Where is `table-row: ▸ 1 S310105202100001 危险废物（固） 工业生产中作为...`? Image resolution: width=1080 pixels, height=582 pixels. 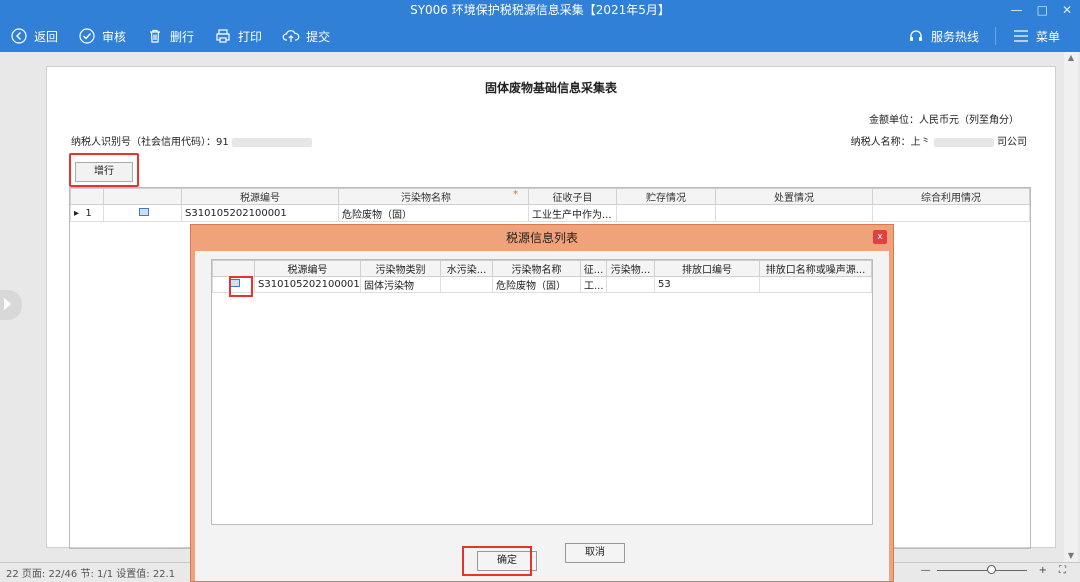
table-row: ▸ 1 S310105202100001 危险废物（固） 工业生产中作为... is located at coordinates (550, 213).